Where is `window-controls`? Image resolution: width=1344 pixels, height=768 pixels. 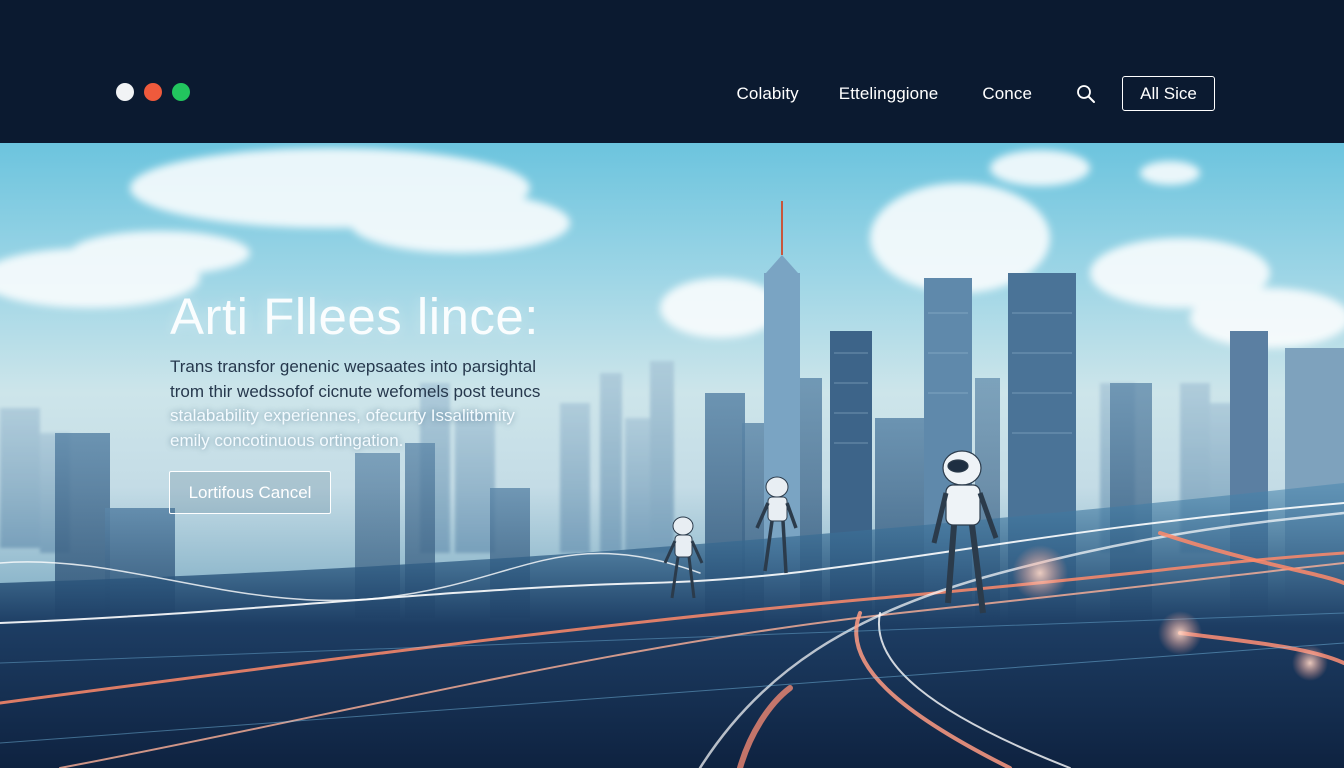
window-controls is located at coordinates (153, 92).